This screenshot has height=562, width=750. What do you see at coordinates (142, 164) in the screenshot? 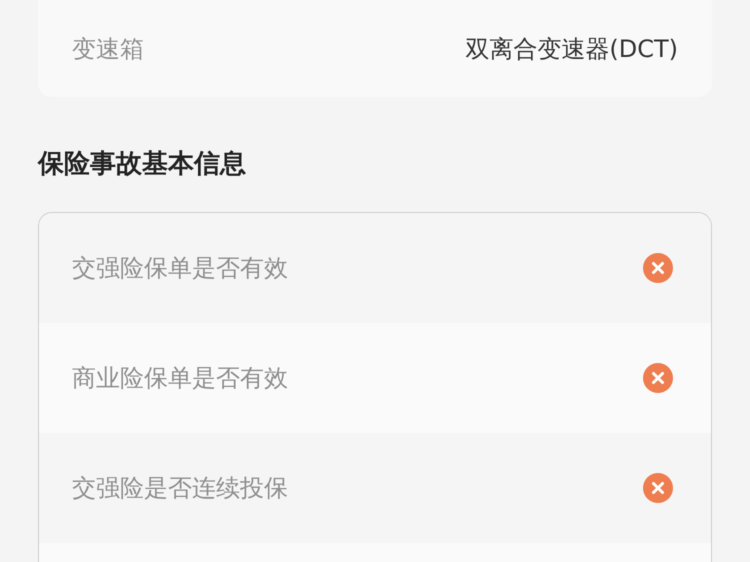
I see `section-title: 保险事故基本信息` at bounding box center [142, 164].